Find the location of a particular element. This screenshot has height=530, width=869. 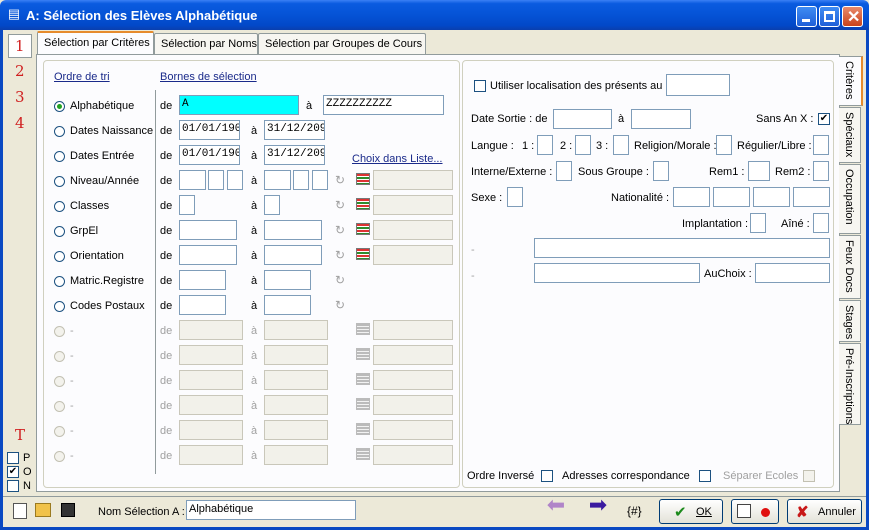

o-checkbox: ✔ is located at coordinates (13, 472).